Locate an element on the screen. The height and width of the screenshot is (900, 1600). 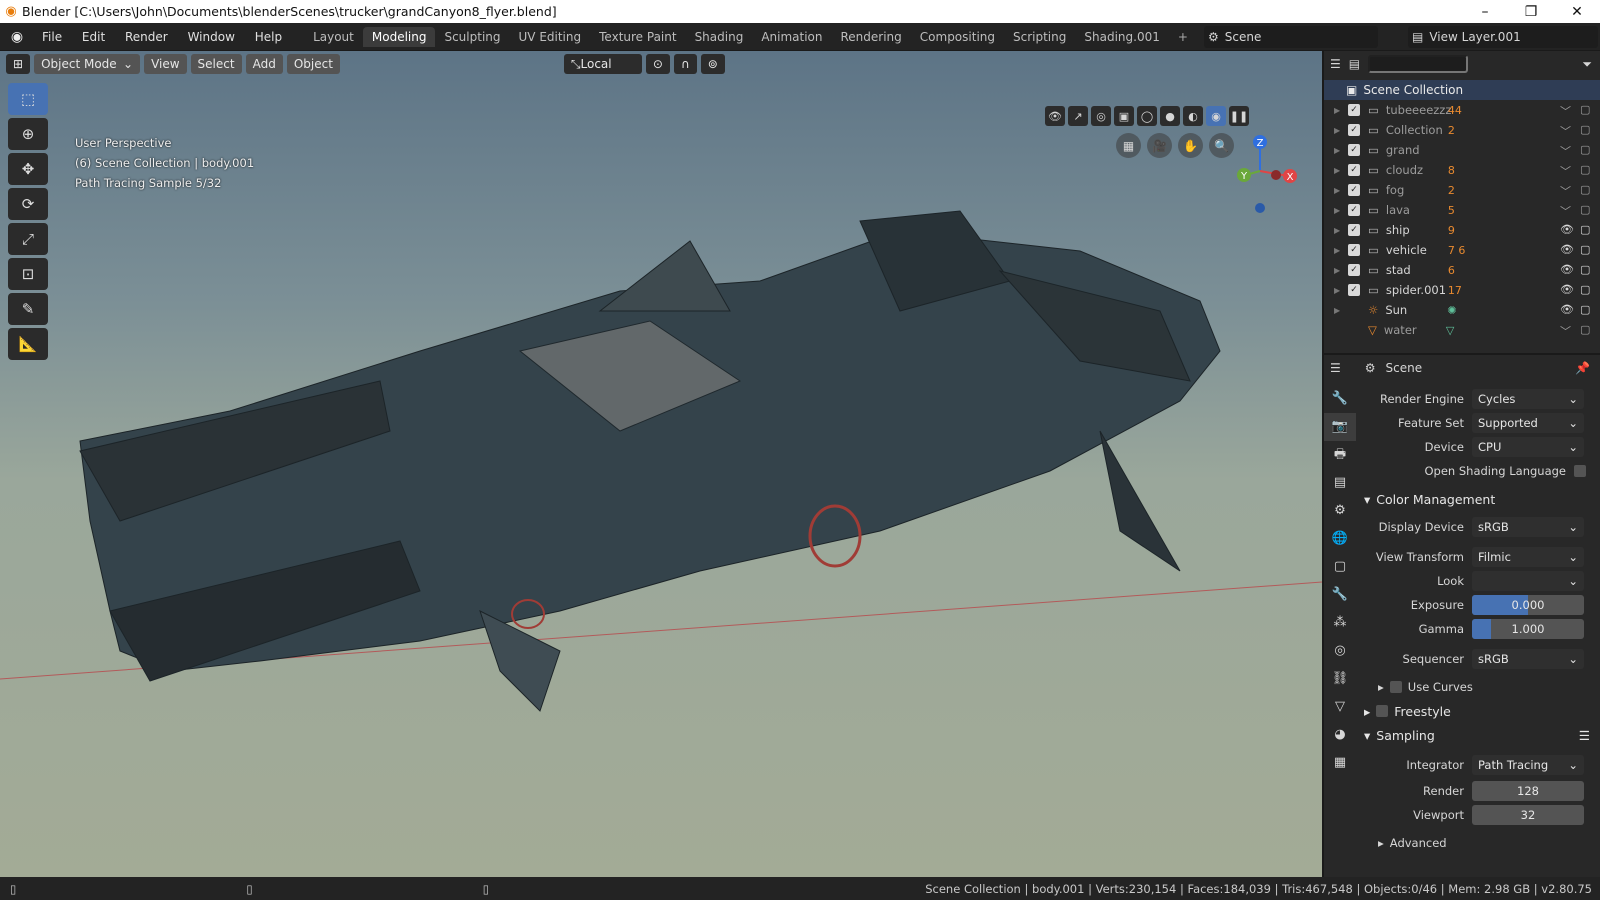
exposure-slider: 0.000 is located at coordinates (1528, 605).